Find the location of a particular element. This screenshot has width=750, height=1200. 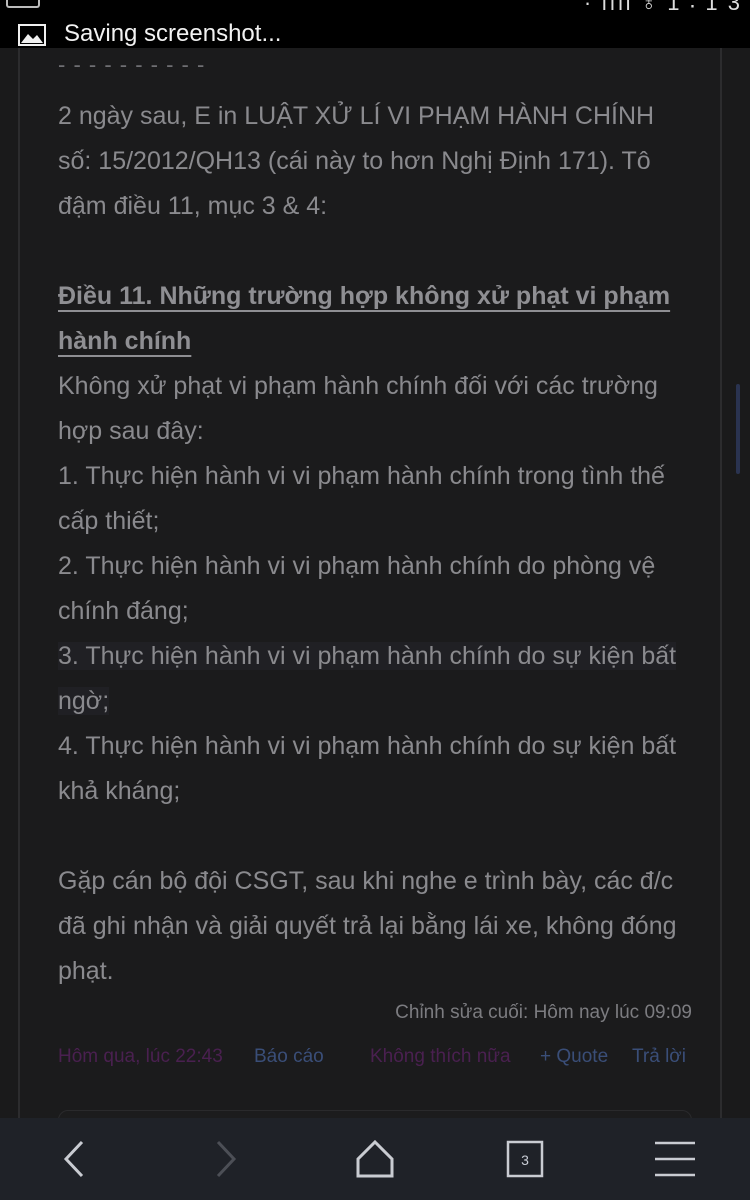

tab-count: 3 is located at coordinates (525, 1160).